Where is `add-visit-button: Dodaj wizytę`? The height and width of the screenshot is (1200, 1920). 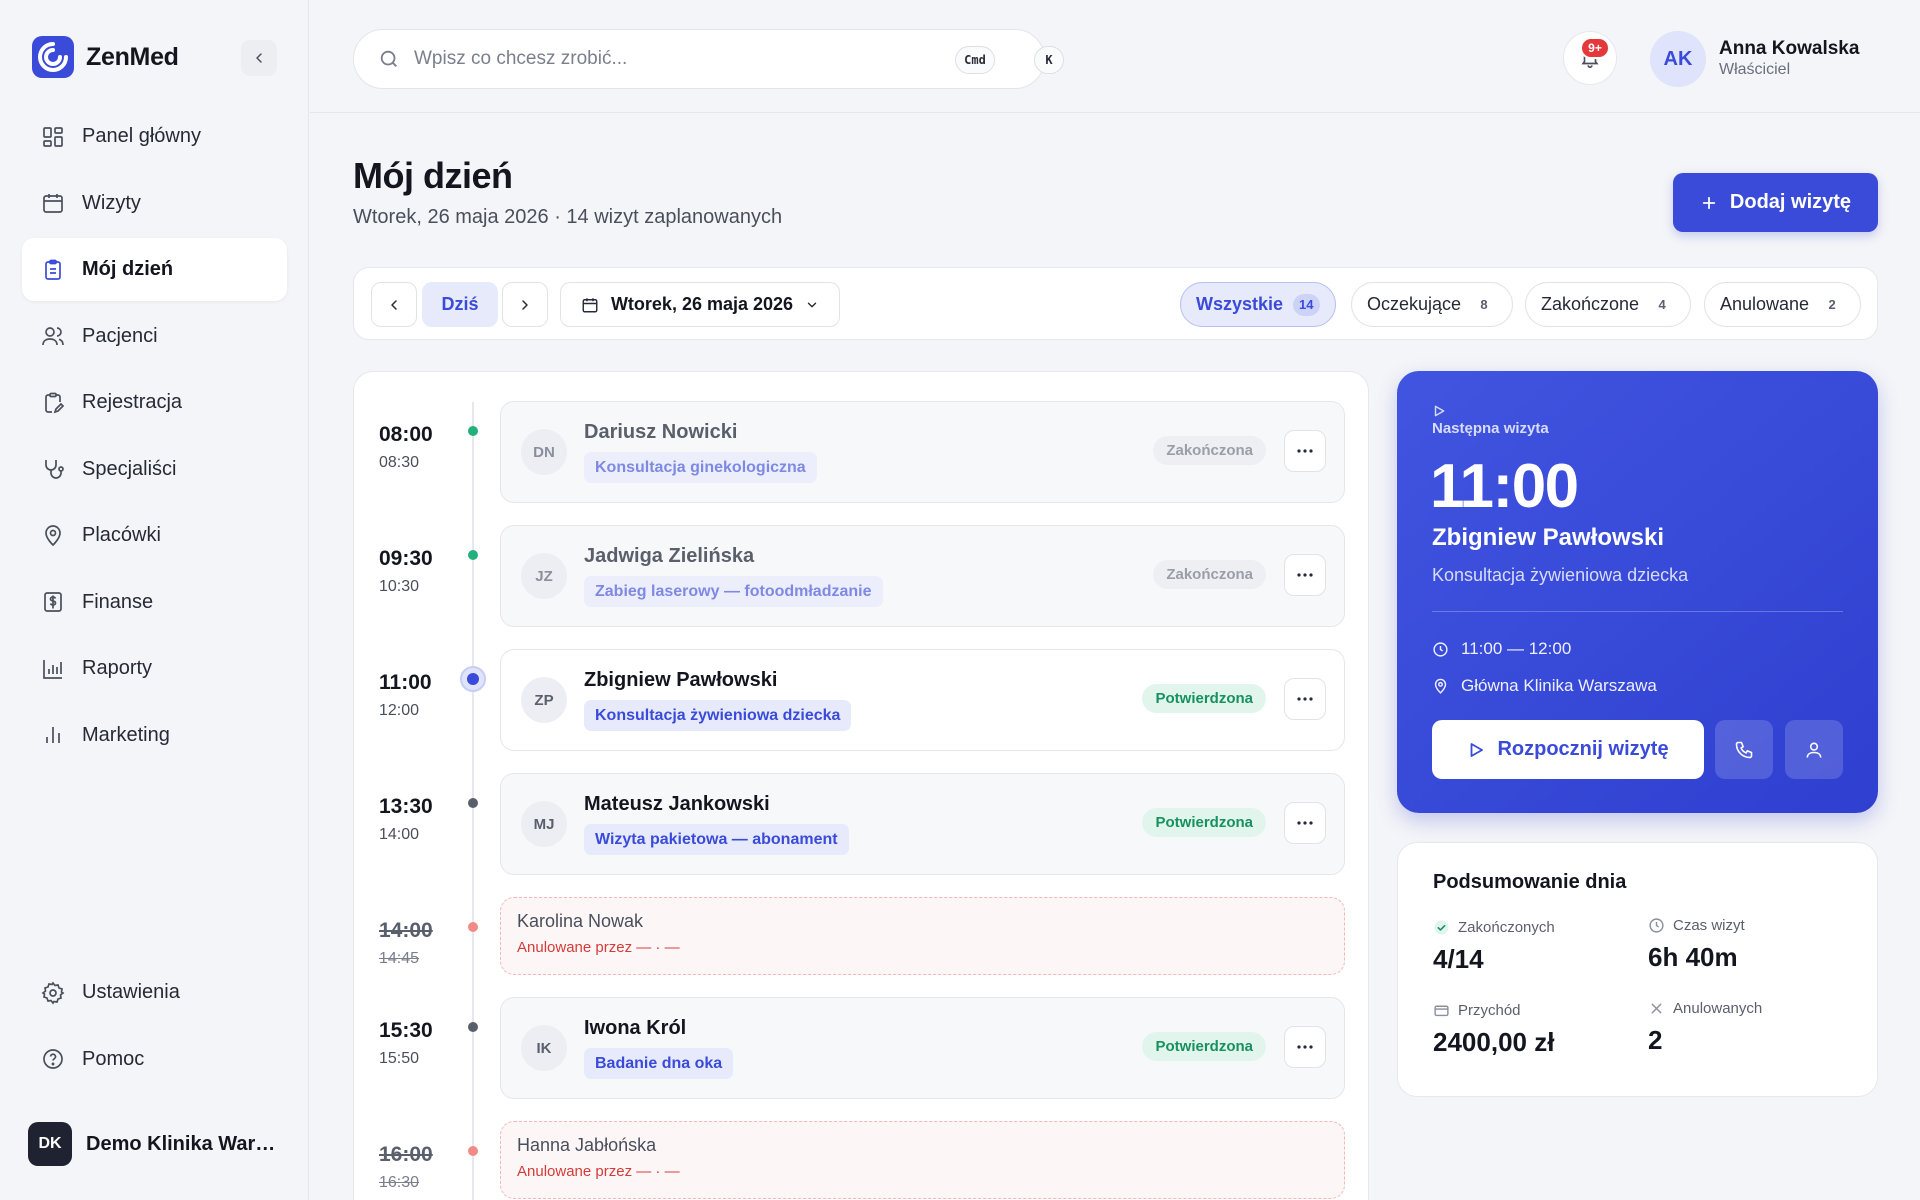
add-visit-button: Dodaj wizytę is located at coordinates (1775, 202).